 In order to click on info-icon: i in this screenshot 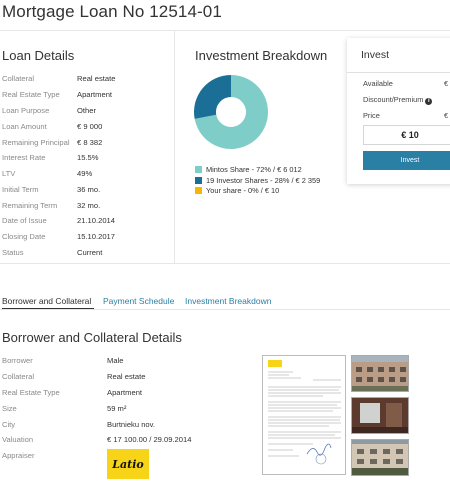, I will do `click(429, 101)`.